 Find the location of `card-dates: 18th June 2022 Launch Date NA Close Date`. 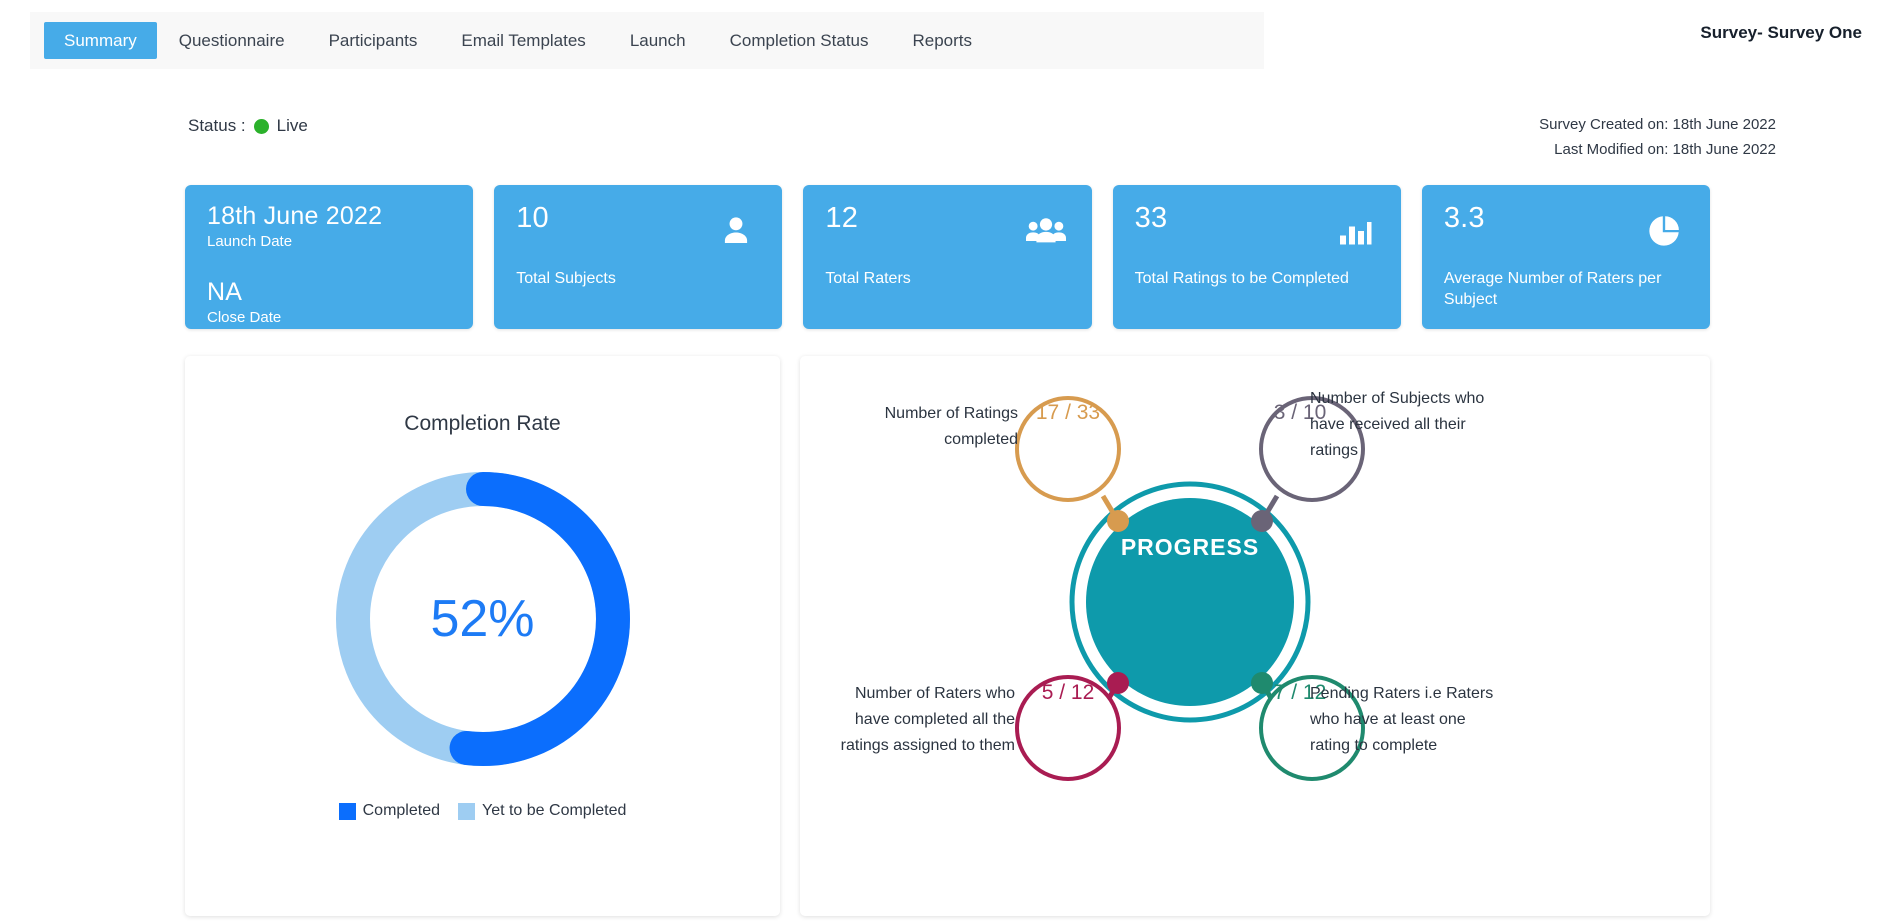

card-dates: 18th June 2022 Launch Date NA Close Date is located at coordinates (329, 257).